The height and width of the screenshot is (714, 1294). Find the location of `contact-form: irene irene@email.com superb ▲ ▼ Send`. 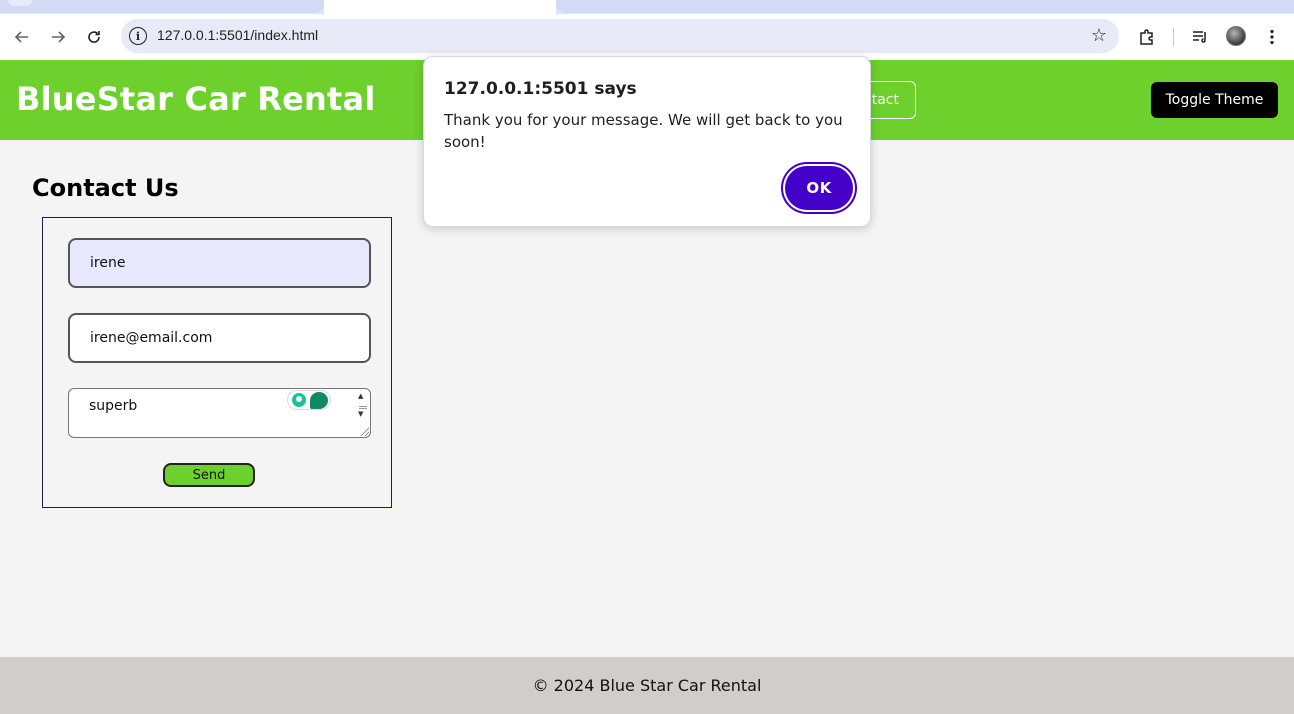

contact-form: irene irene@email.com superb ▲ ▼ Send is located at coordinates (217, 362).